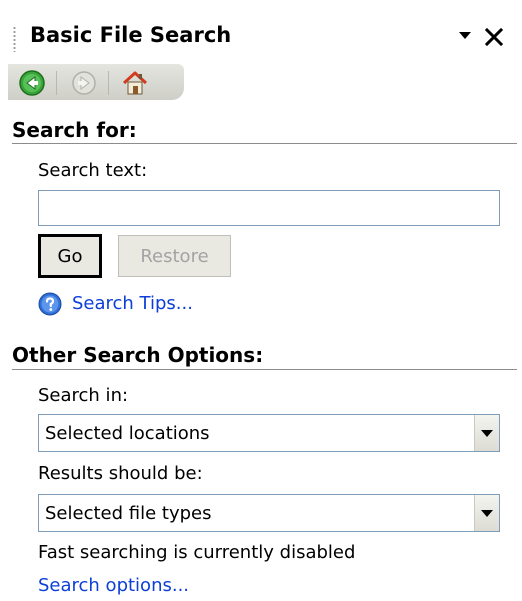 The image size is (522, 601). Describe the element at coordinates (494, 37) in the screenshot. I see `close-icon` at that location.